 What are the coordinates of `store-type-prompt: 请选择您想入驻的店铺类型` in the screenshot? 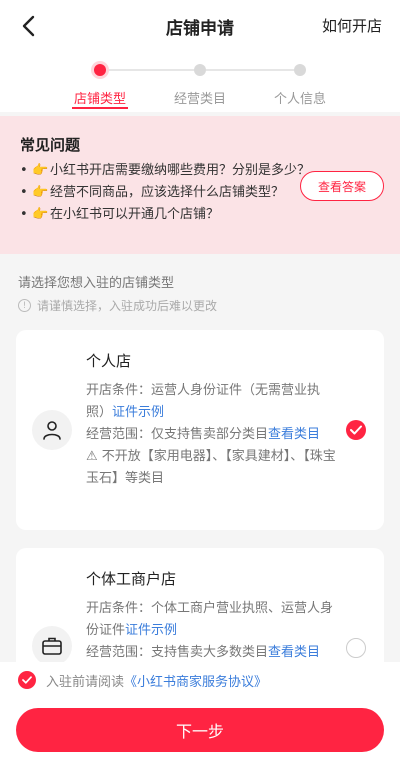 It's located at (96, 283).